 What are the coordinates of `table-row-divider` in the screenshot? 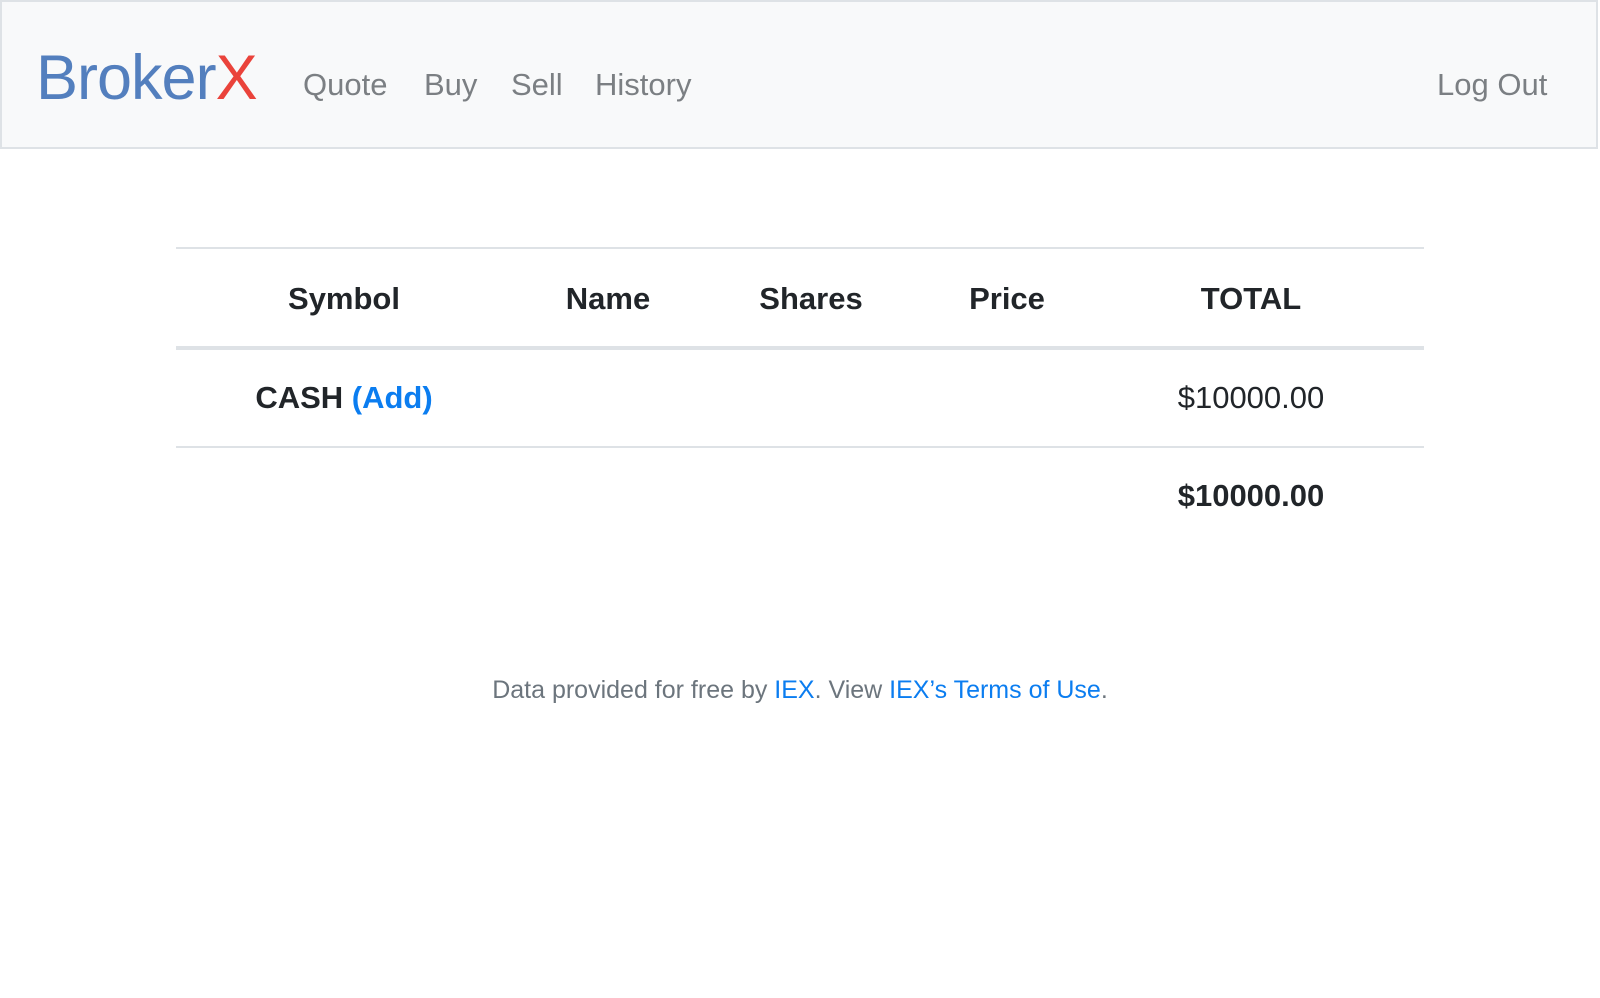 It's located at (800, 447).